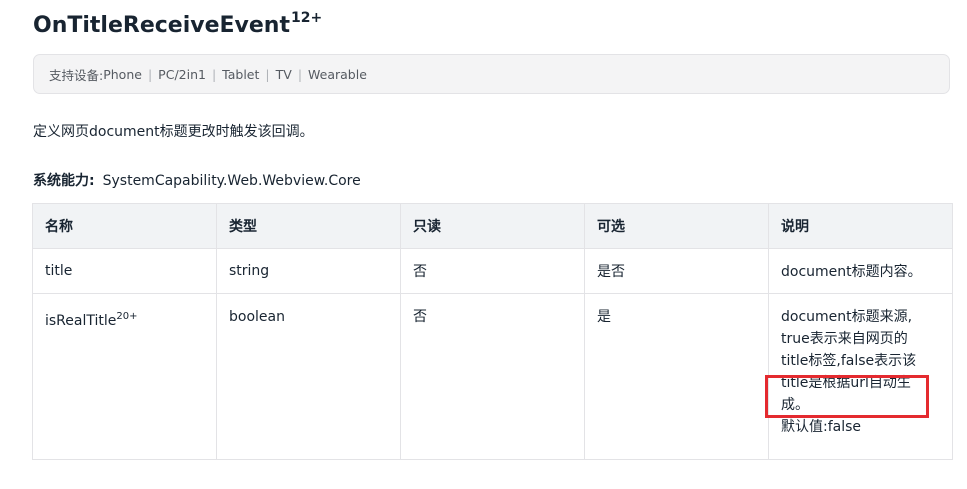 This screenshot has width=967, height=489. What do you see at coordinates (860, 226) in the screenshot?
I see `header-description: 说明` at bounding box center [860, 226].